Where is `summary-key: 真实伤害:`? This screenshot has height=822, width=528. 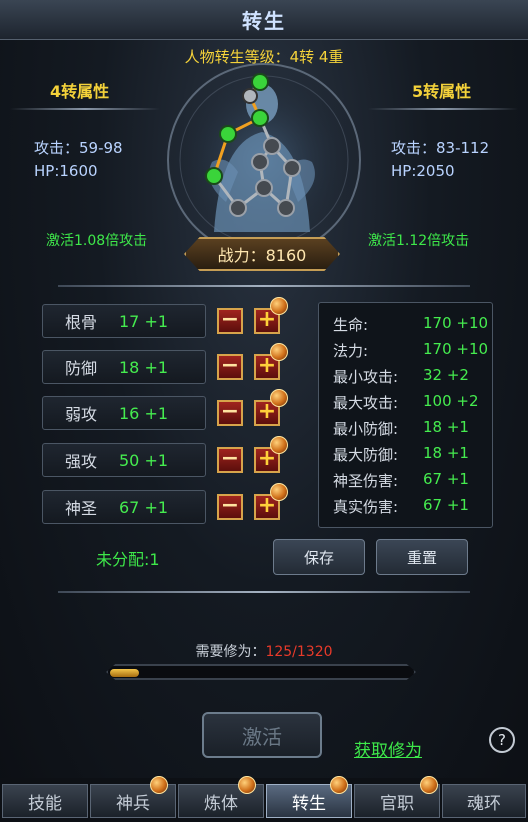 summary-key: 真实伤害: is located at coordinates (366, 507).